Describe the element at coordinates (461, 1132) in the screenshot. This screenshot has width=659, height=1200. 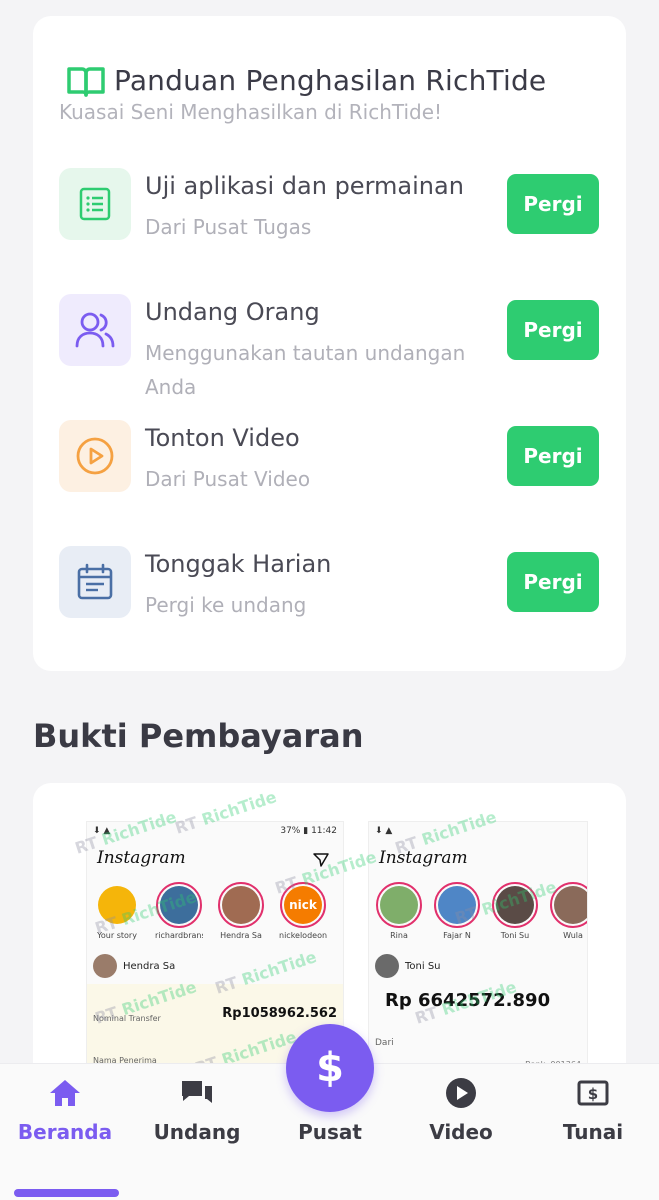
I see `nav-label: Video` at that location.